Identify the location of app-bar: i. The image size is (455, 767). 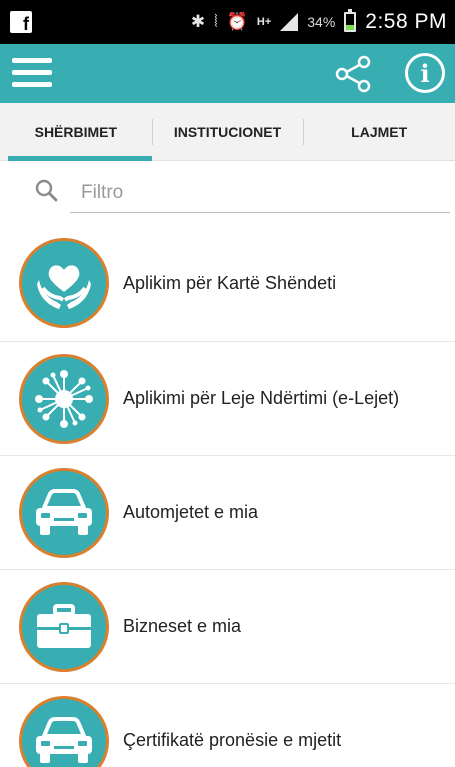
(227, 73).